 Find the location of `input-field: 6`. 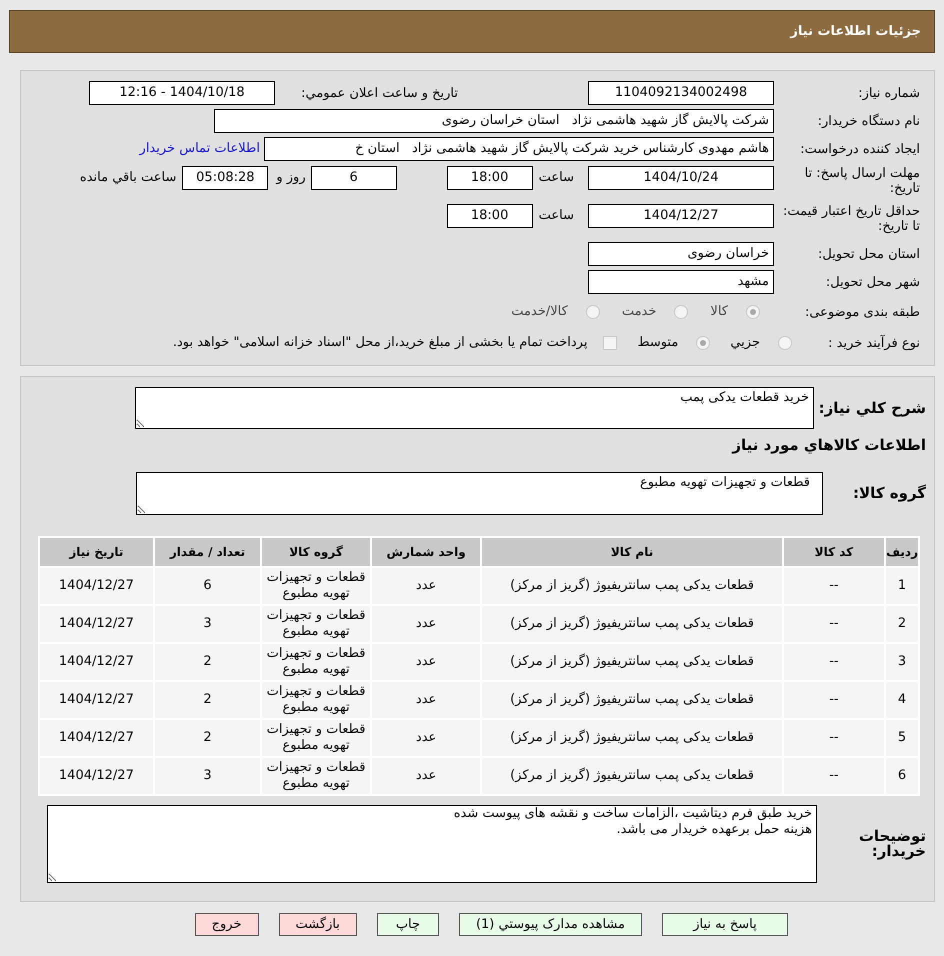

input-field: 6 is located at coordinates (353, 178).